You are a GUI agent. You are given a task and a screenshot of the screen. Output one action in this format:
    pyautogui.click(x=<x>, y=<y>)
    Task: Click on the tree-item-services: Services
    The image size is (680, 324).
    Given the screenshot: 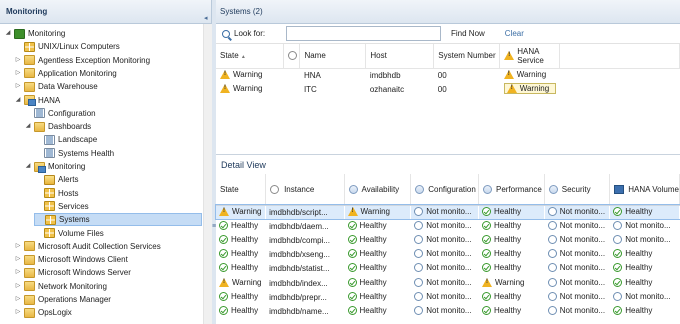 What is the action you would take?
    pyautogui.click(x=61, y=206)
    